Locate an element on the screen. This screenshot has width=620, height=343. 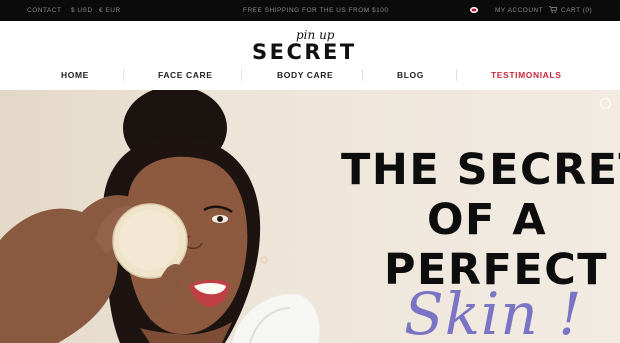
cart-link: CART (0) is located at coordinates (576, 10).